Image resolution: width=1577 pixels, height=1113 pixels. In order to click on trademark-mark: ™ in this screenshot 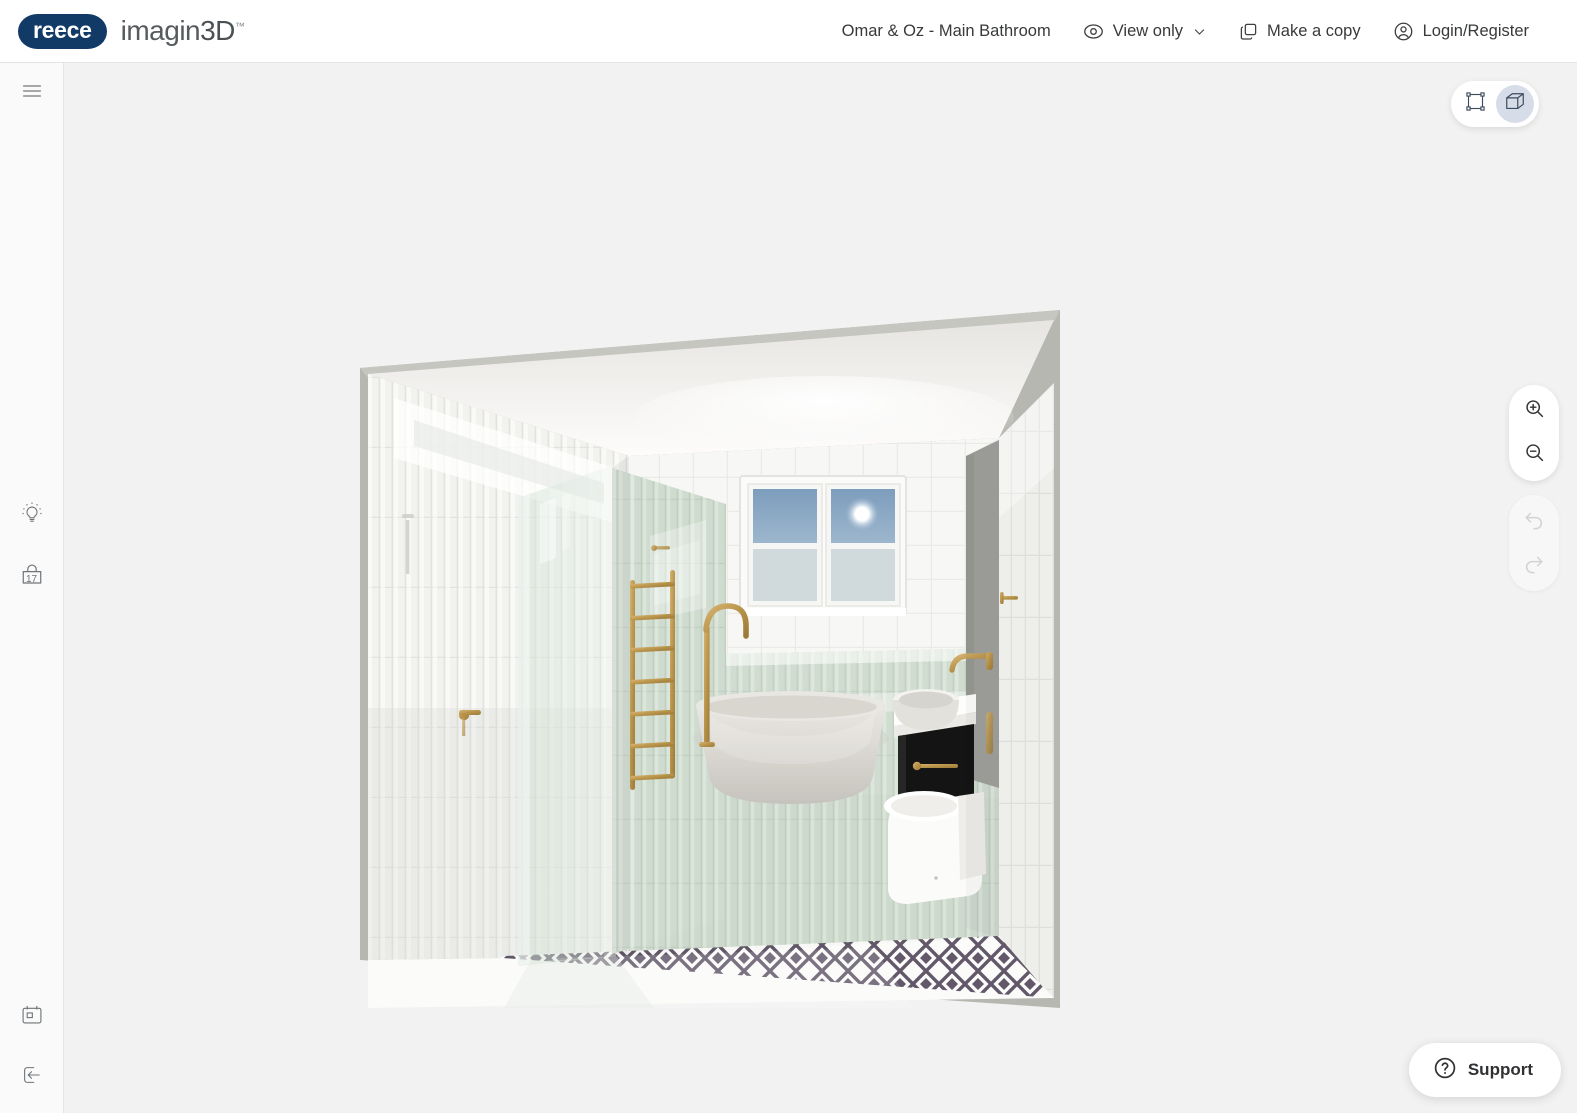, I will do `click(239, 27)`.